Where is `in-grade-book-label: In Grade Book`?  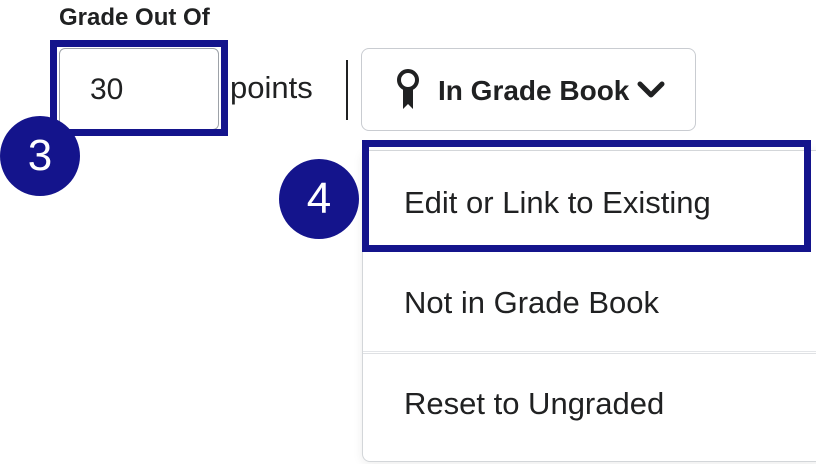 in-grade-book-label: In Grade Book is located at coordinates (534, 90).